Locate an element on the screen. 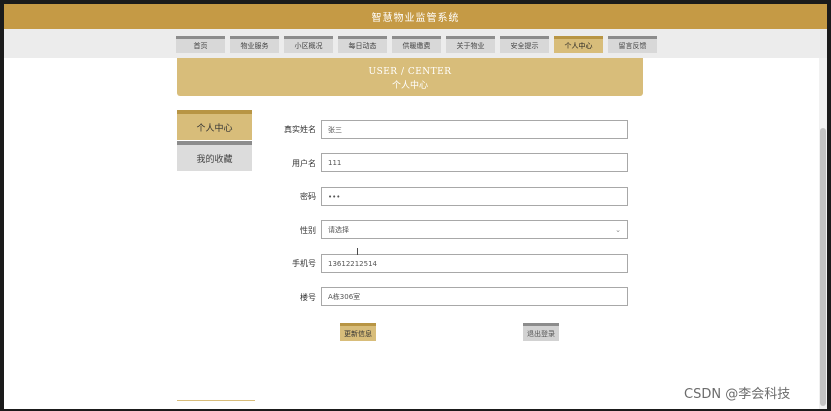  phone-input: 13612212514 is located at coordinates (474, 263).